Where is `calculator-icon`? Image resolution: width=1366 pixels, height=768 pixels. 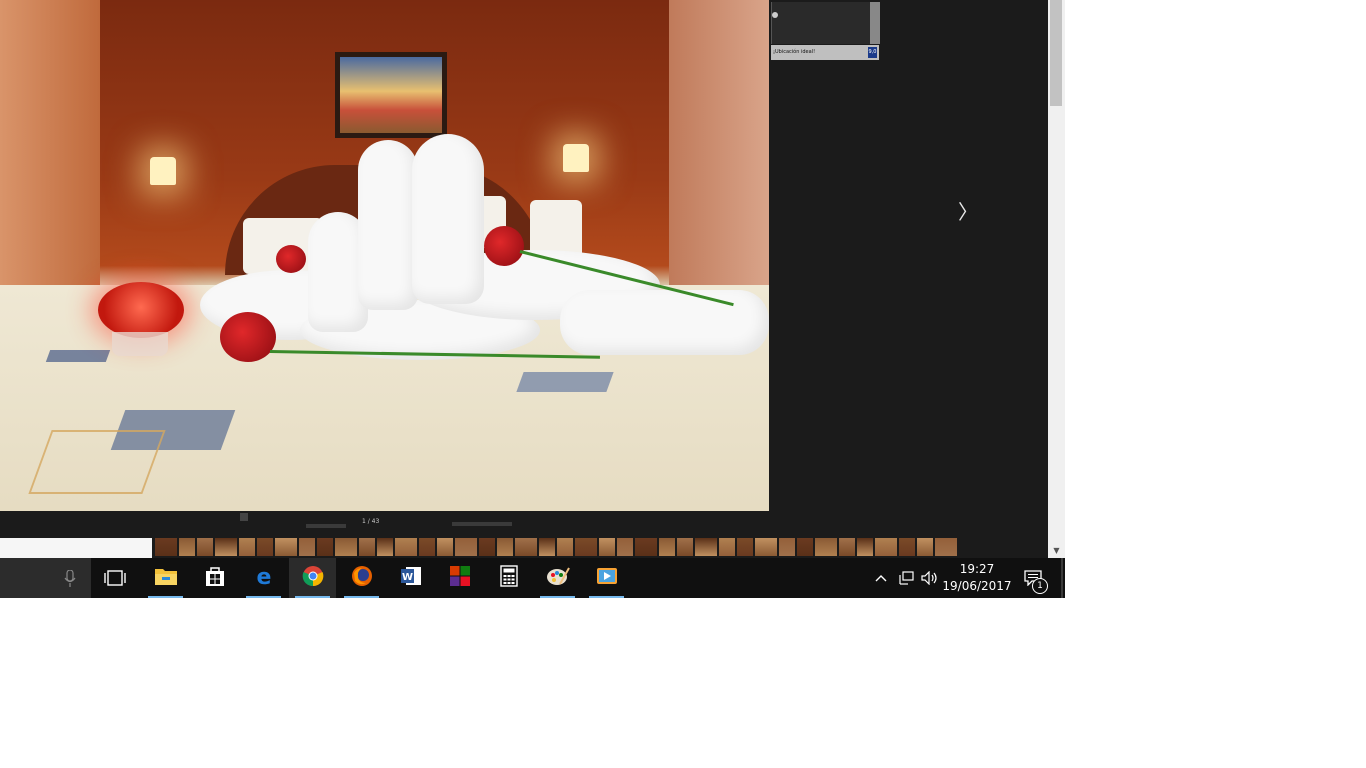 calculator-icon is located at coordinates (508, 578).